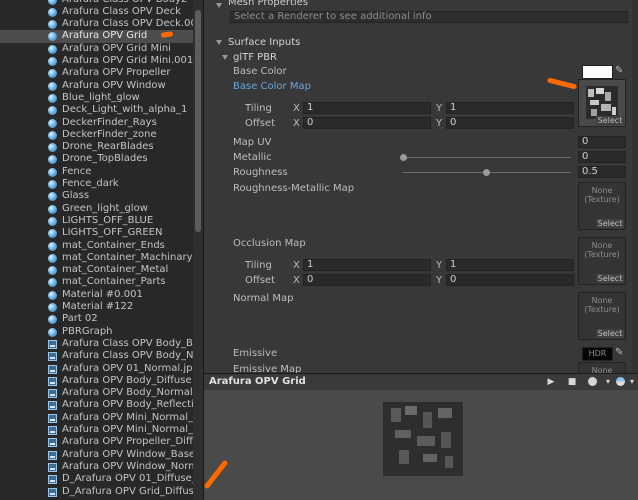 The height and width of the screenshot is (500, 638). Describe the element at coordinates (198, 121) in the screenshot. I see `asset-list-scroll-thumb` at that location.